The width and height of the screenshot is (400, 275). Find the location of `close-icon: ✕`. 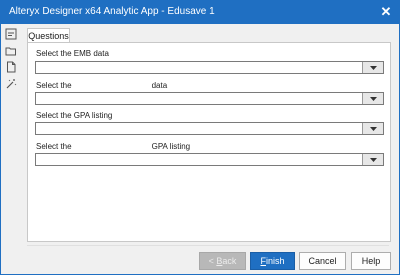

close-icon: ✕ is located at coordinates (386, 11).